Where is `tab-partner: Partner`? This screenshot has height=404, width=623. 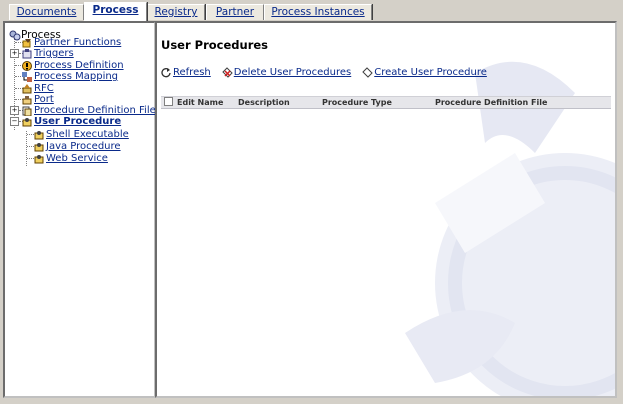
tab-partner: Partner is located at coordinates (235, 12).